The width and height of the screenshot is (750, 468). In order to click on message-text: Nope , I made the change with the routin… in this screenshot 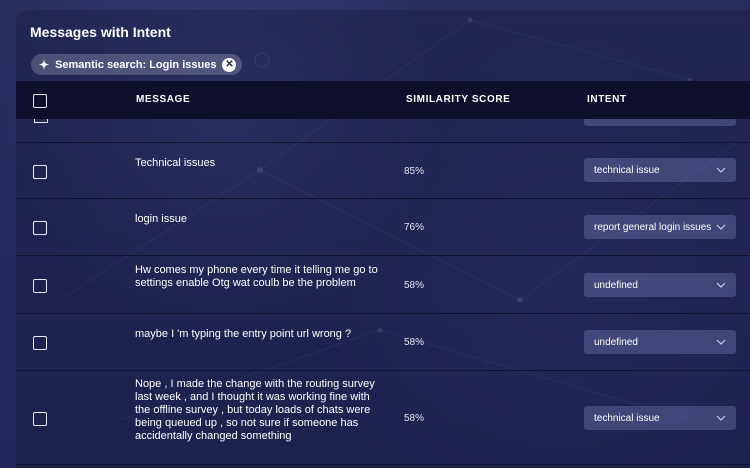, I will do `click(255, 410)`.